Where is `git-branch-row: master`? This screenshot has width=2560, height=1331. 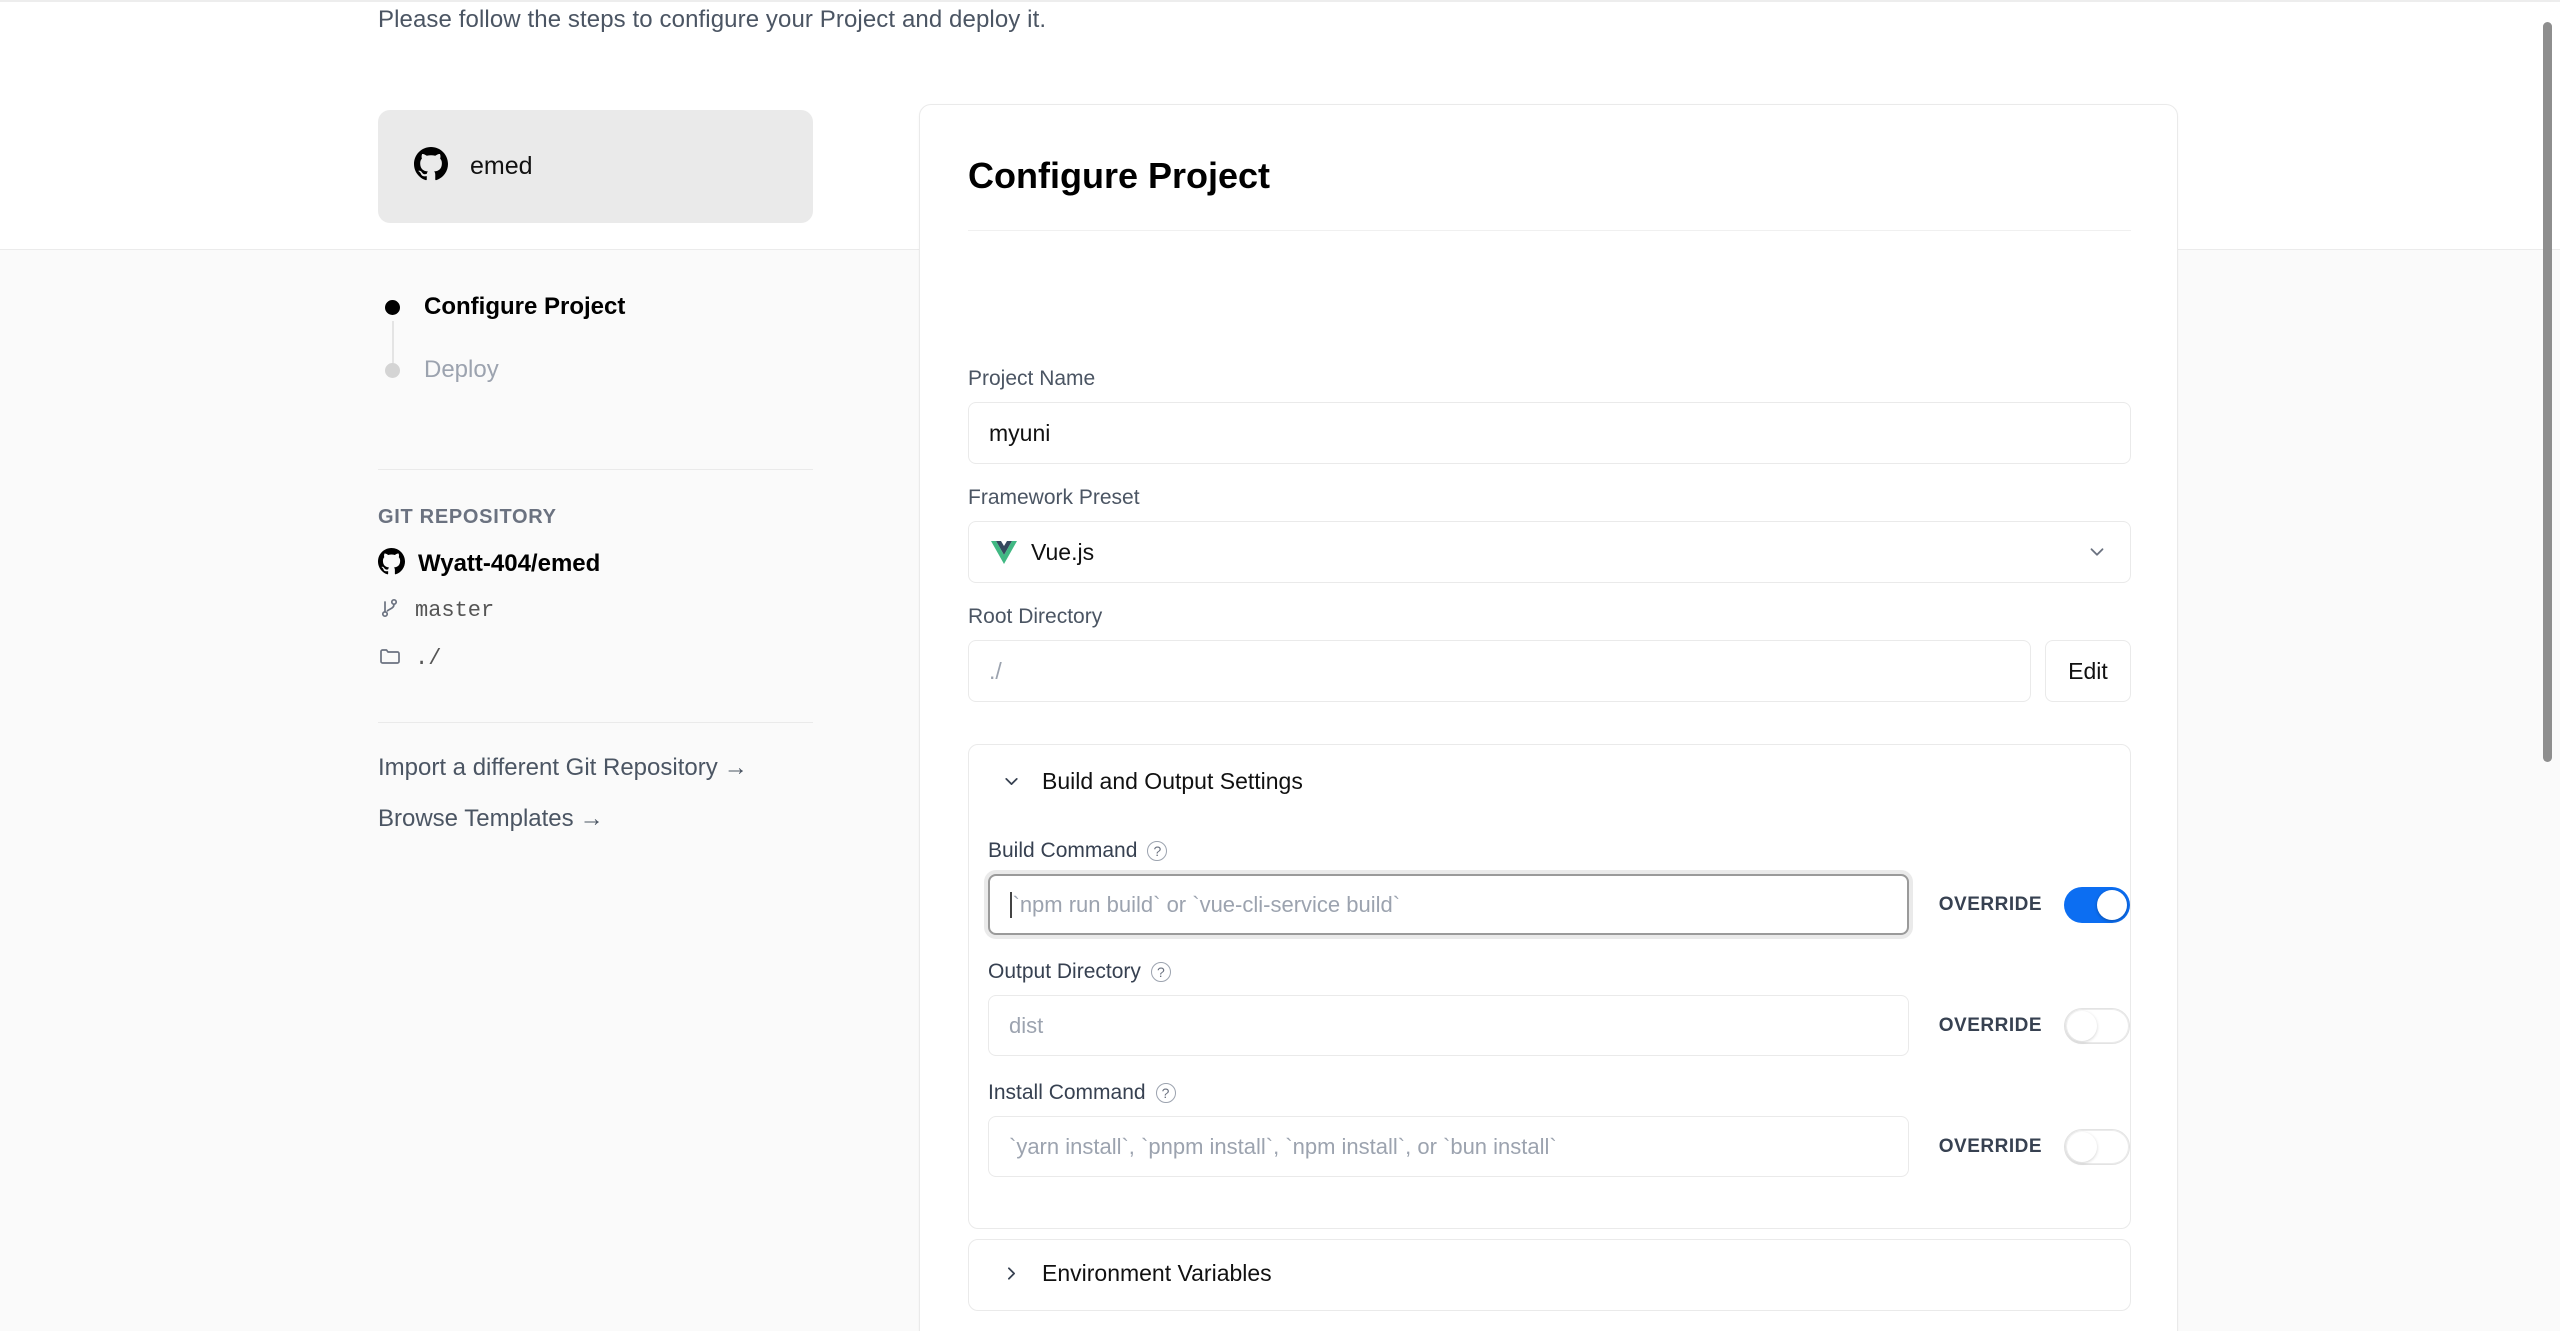 git-branch-row: master is located at coordinates (436, 610).